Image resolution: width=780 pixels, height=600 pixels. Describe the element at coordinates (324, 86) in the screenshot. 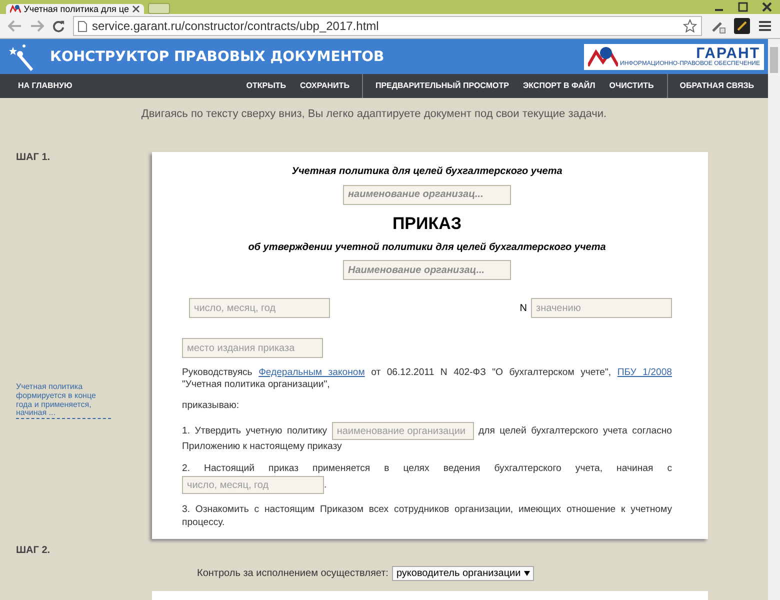

I see `nav-link: СОХРАНИТЬ` at that location.